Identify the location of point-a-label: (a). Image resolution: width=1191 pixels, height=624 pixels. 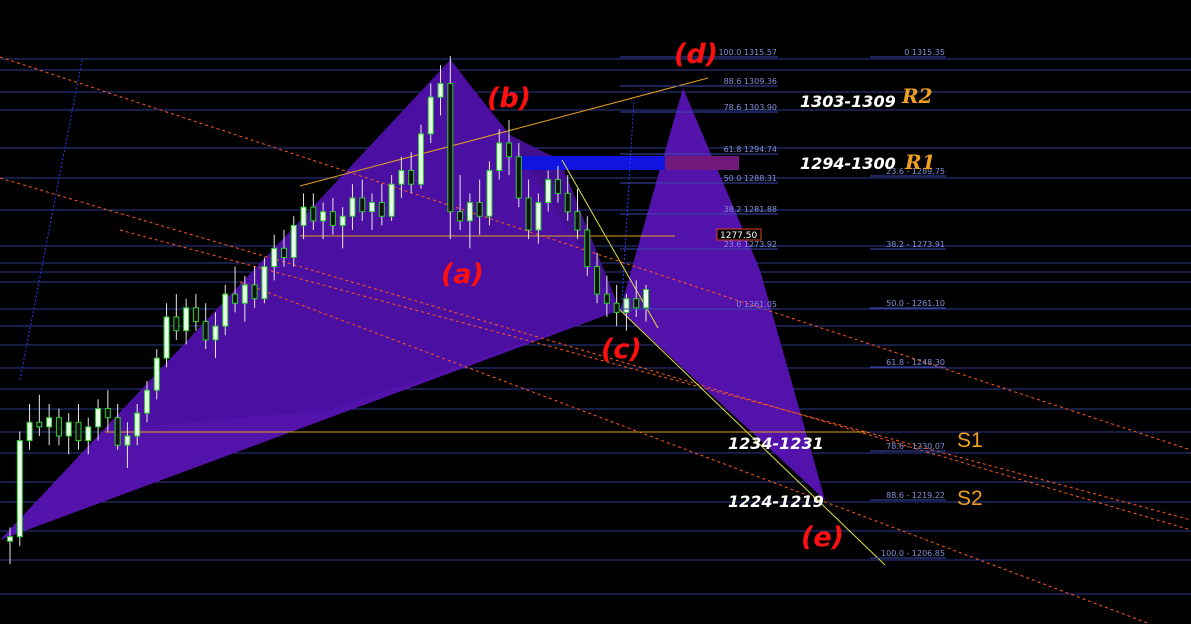
(462, 274).